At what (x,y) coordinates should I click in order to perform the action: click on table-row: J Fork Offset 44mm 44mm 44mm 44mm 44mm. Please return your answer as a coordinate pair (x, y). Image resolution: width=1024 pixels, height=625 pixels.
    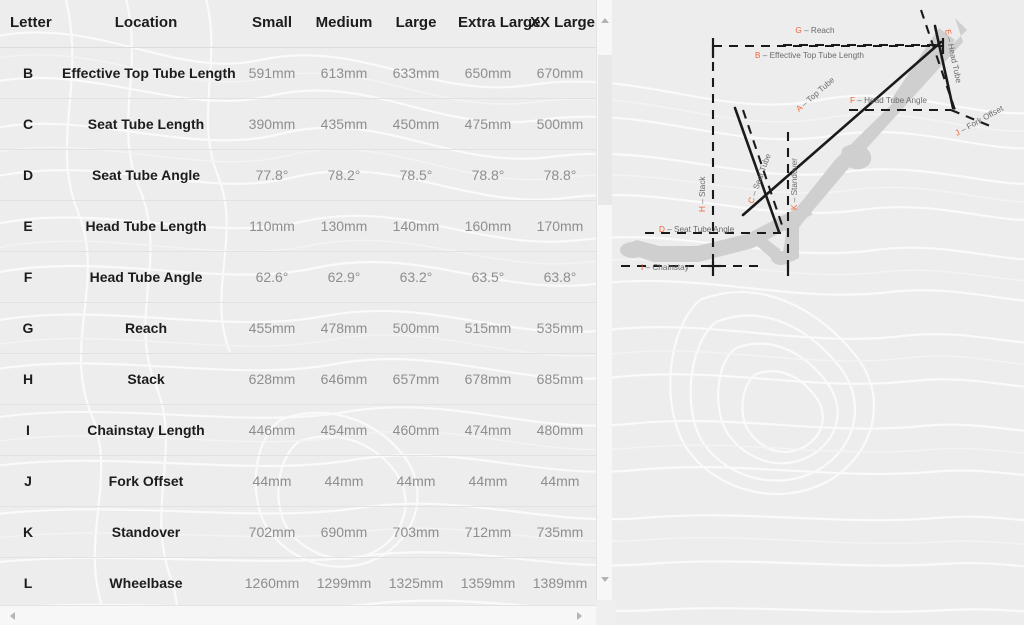
    Looking at the image, I should click on (298, 481).